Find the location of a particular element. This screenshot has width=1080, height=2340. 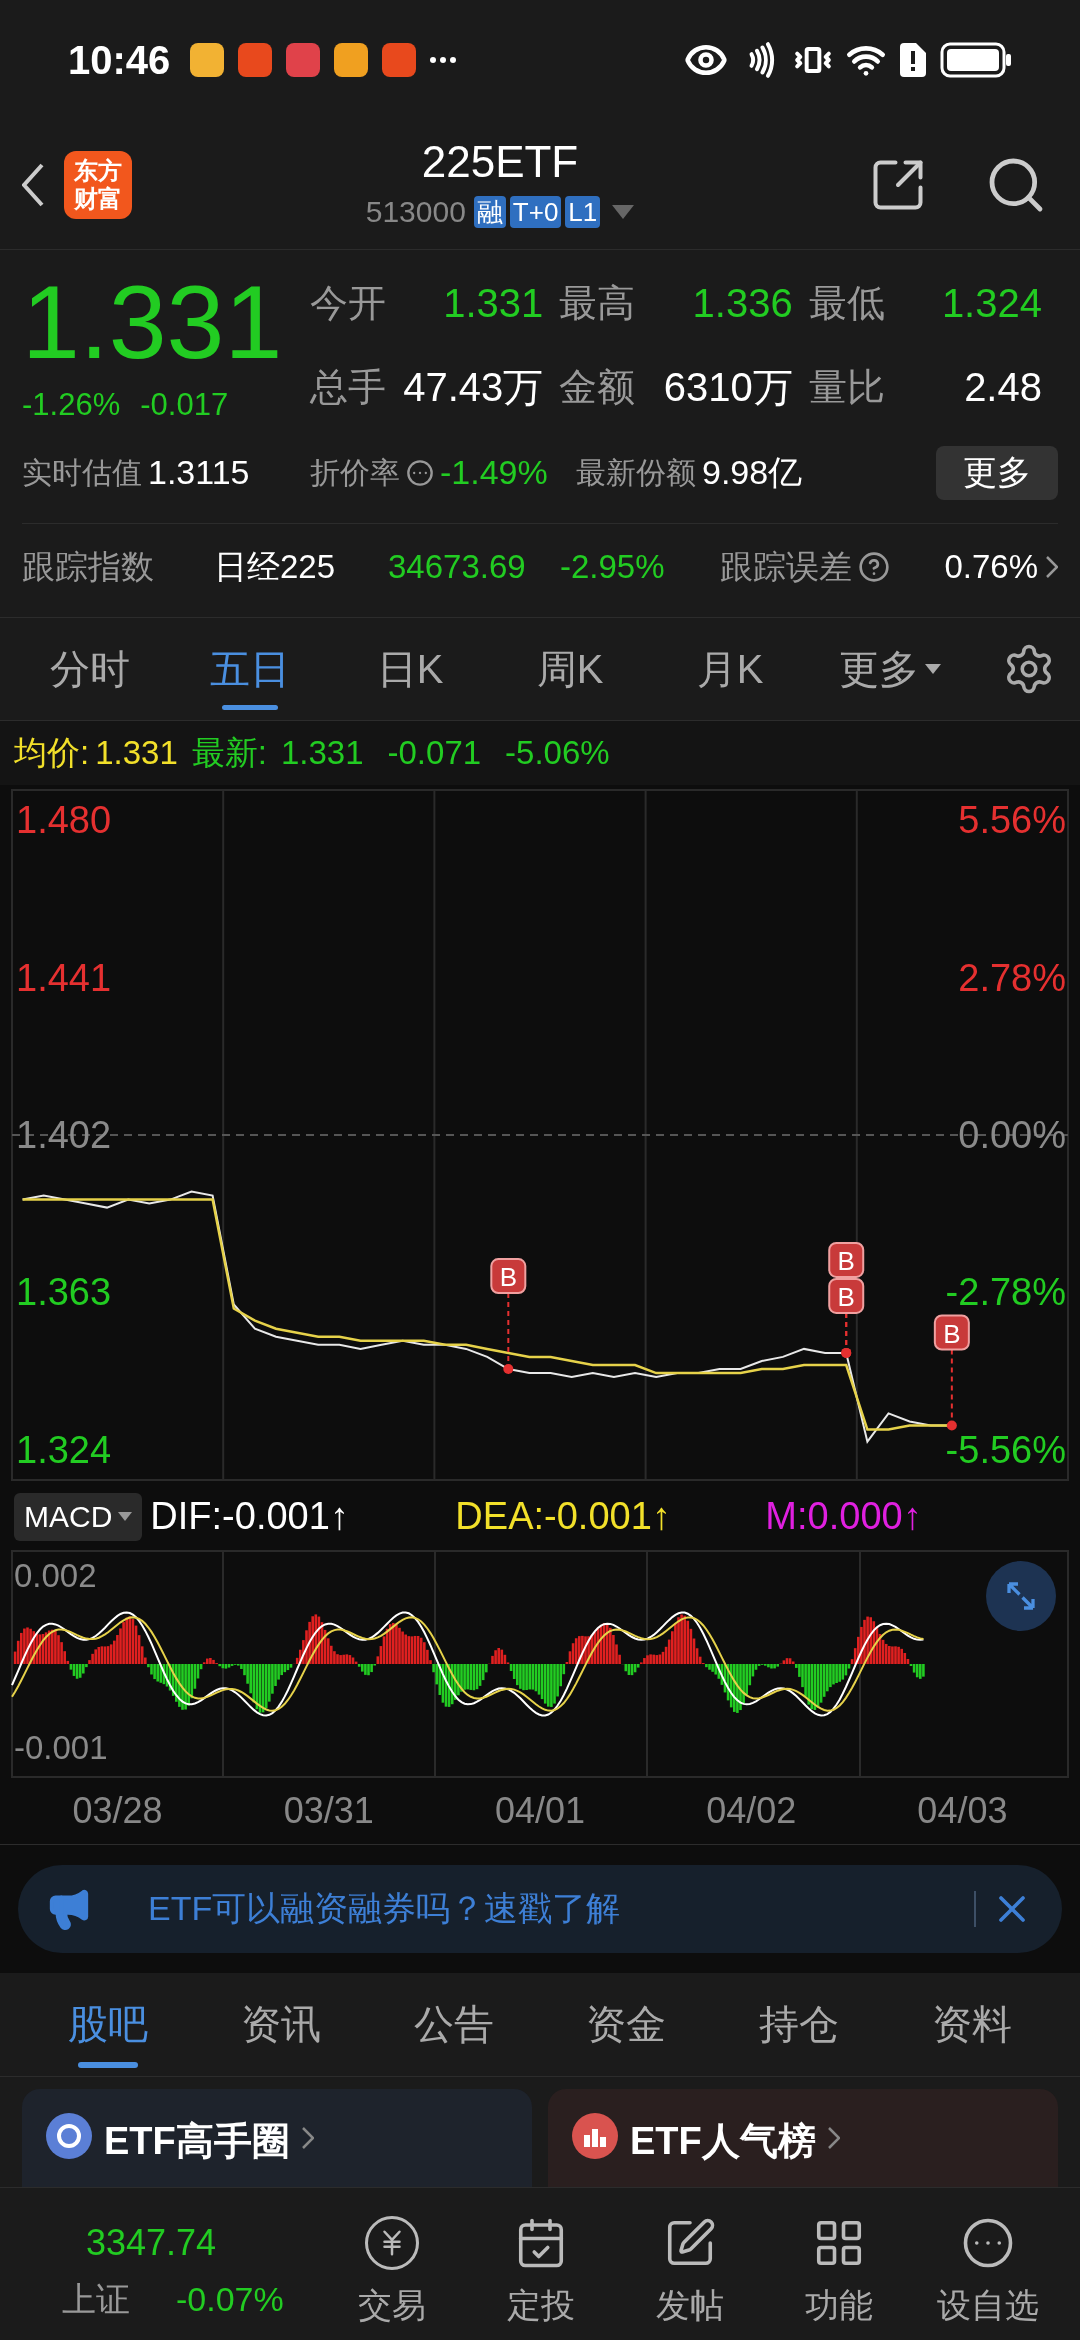

latest-price-value: 1.331 is located at coordinates (322, 752).